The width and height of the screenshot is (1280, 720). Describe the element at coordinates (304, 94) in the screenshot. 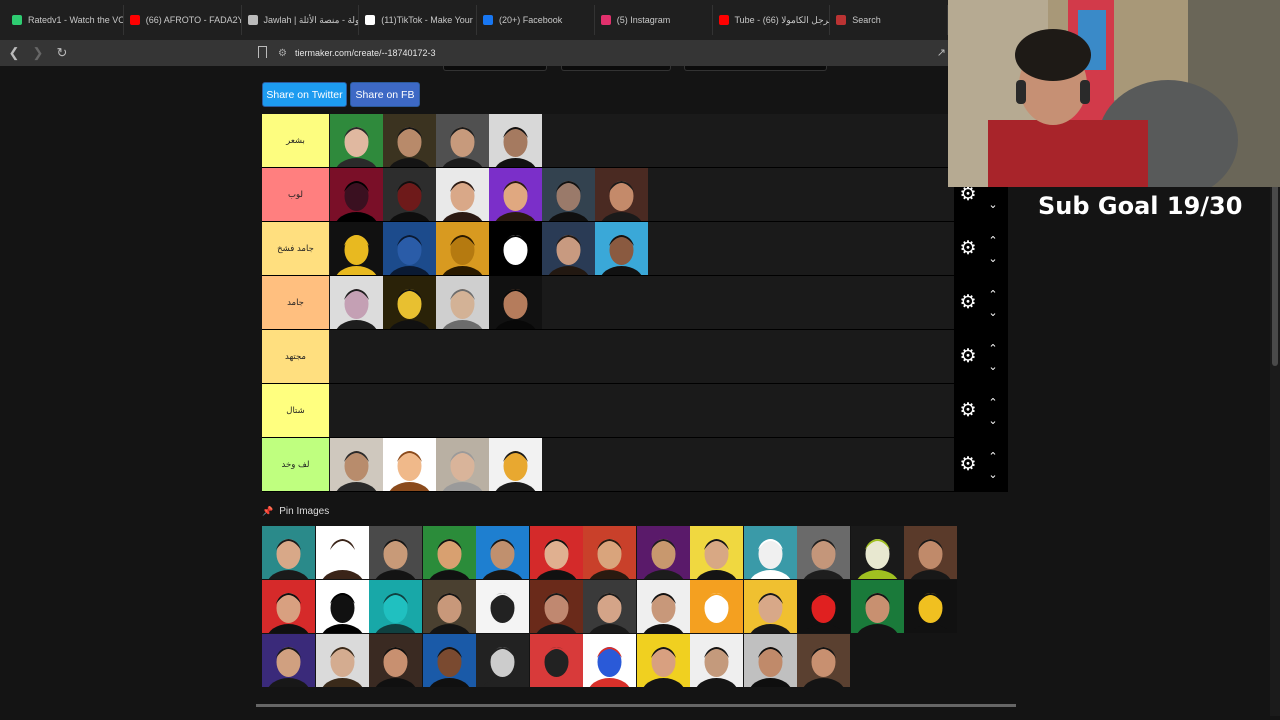

I see `share-twitter-button: Share on Twitter` at that location.